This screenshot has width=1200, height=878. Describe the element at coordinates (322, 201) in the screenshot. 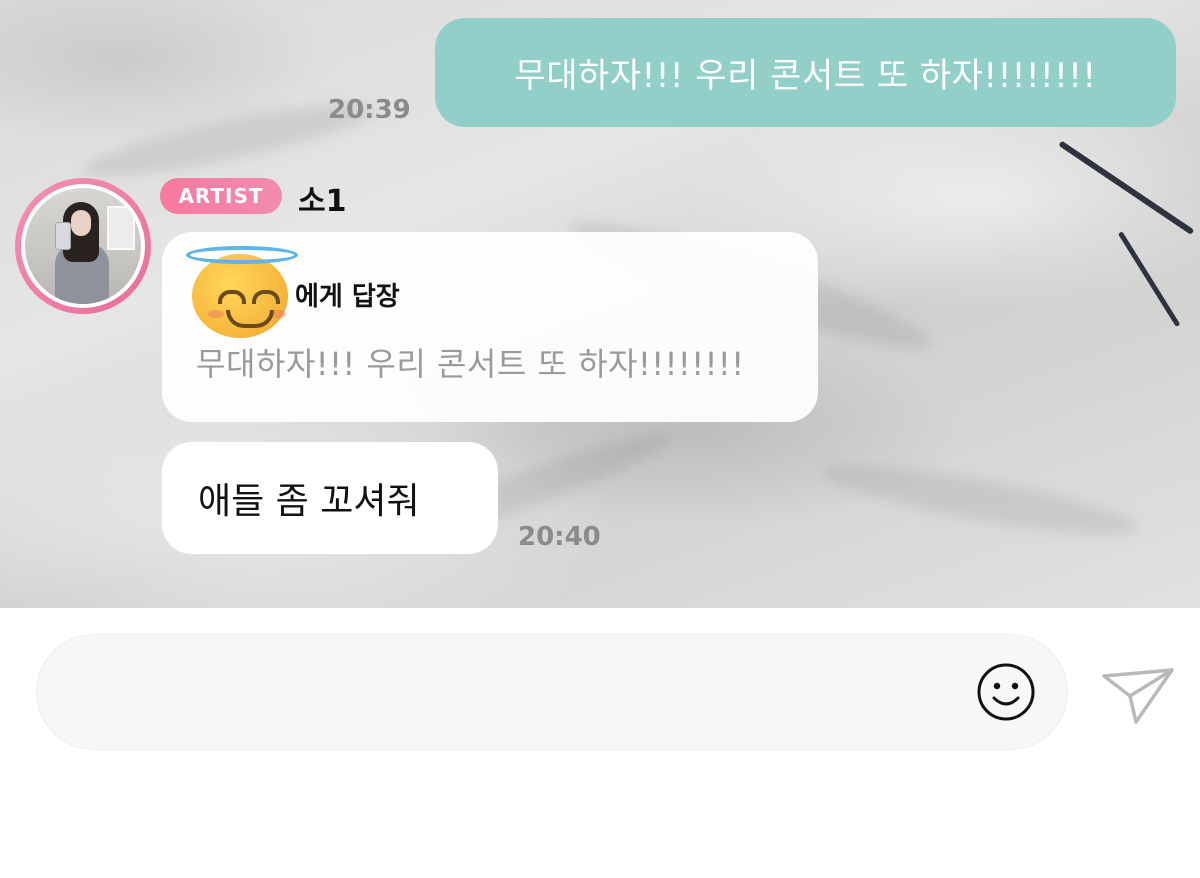

I see `sender-name: 소1` at that location.